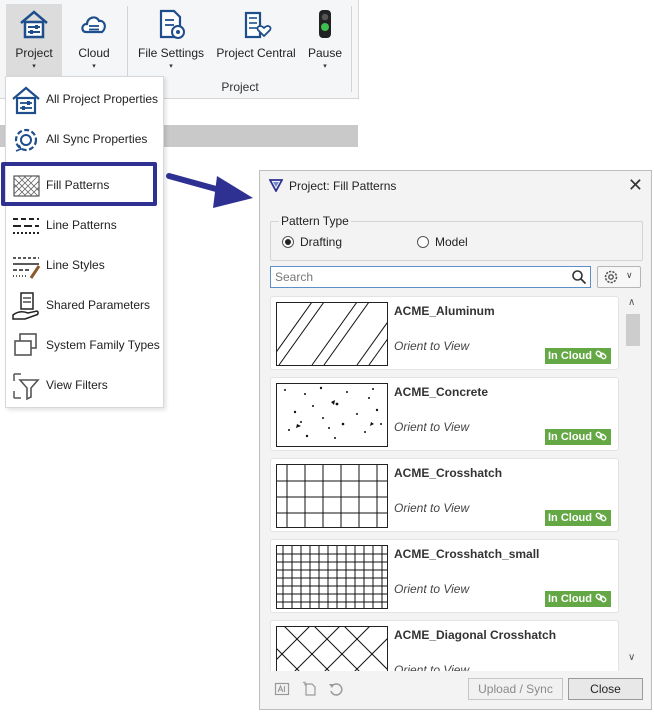  What do you see at coordinates (84, 305) in the screenshot?
I see `menu-item-shared-parameters: Shared Parameters` at bounding box center [84, 305].